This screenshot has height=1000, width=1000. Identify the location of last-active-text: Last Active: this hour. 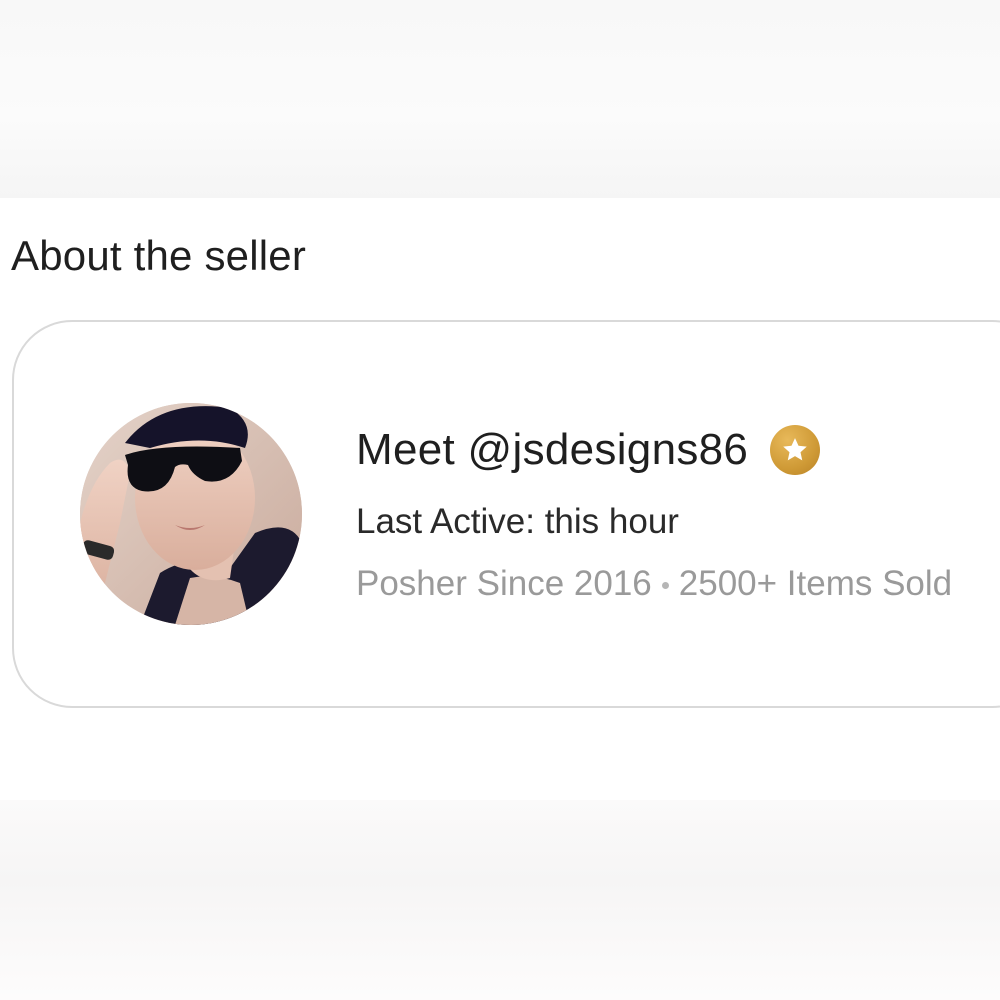
(517, 521).